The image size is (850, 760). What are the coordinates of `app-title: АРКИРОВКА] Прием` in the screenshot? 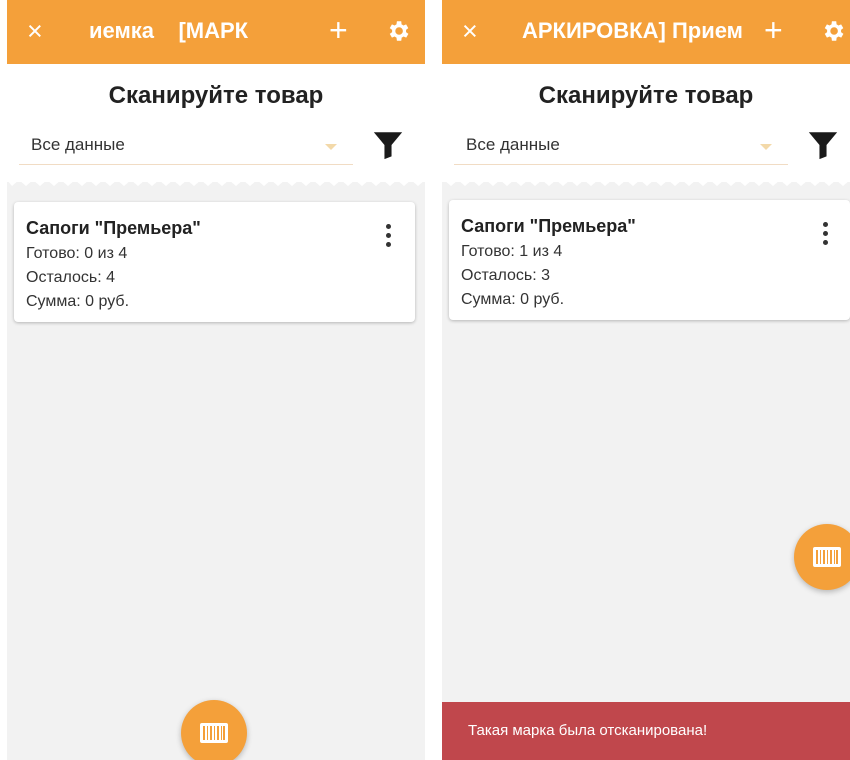 It's located at (632, 30).